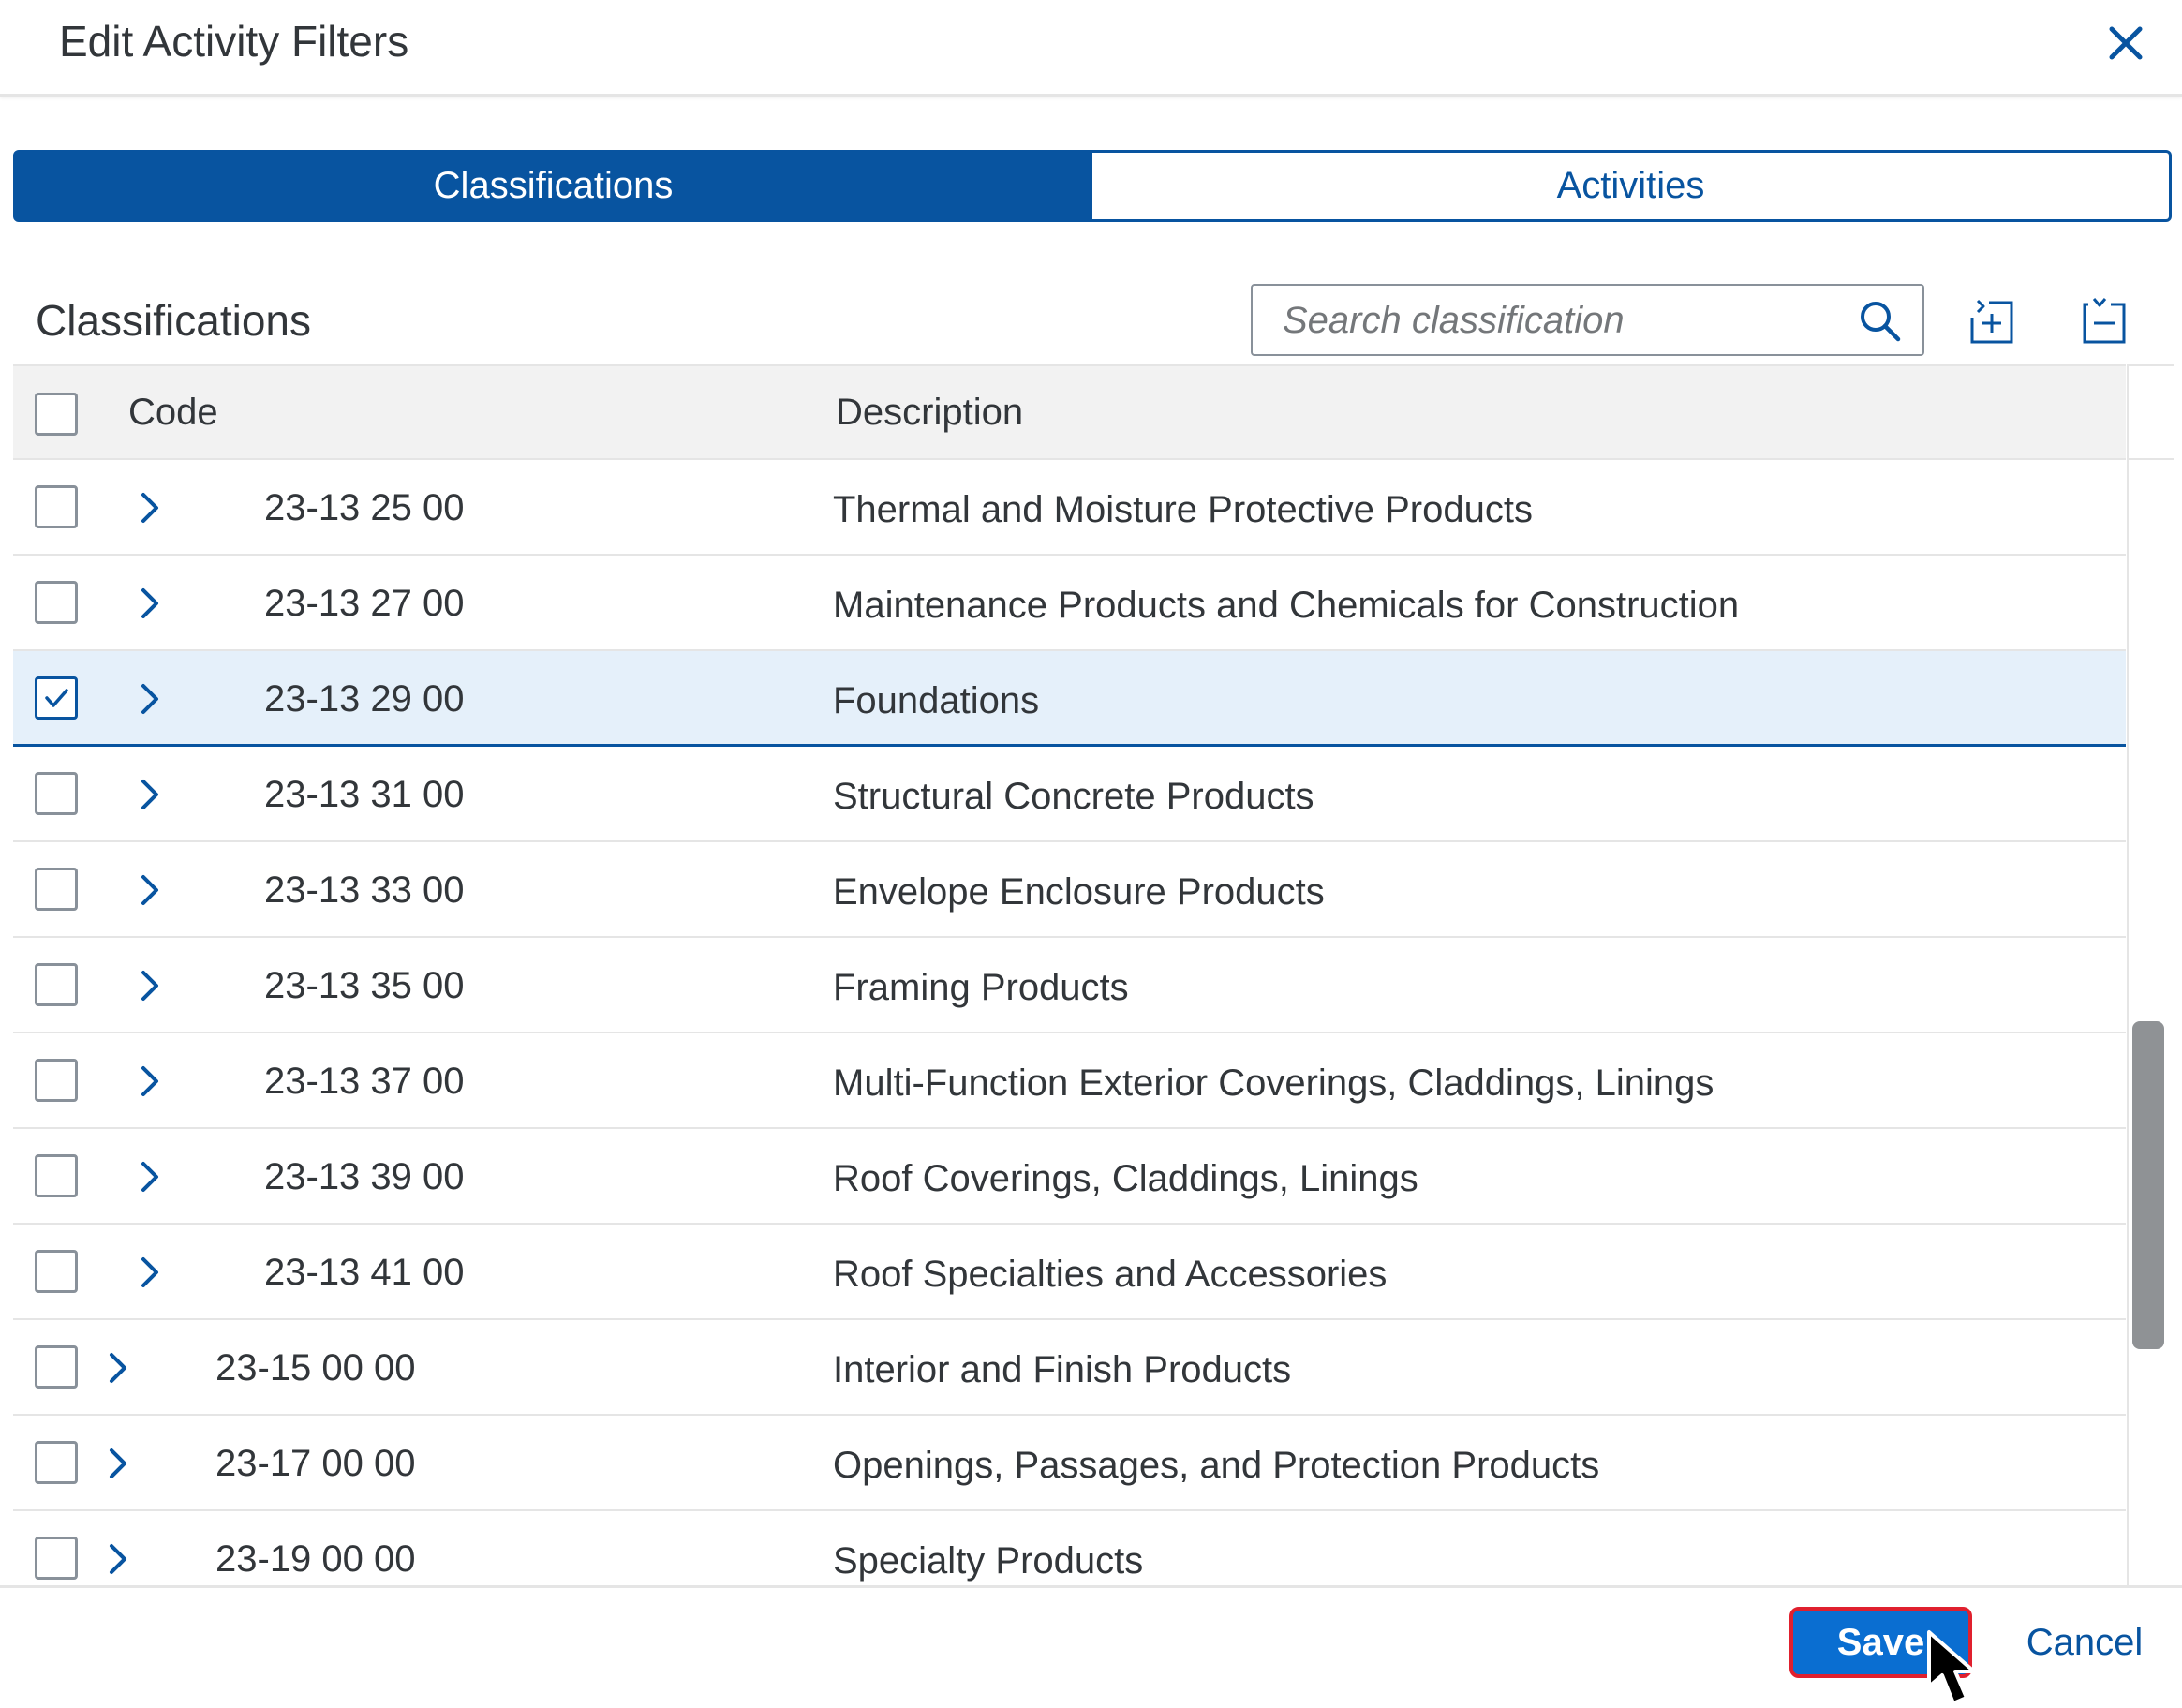 The image size is (2182, 1708). I want to click on close-button, so click(2127, 42).